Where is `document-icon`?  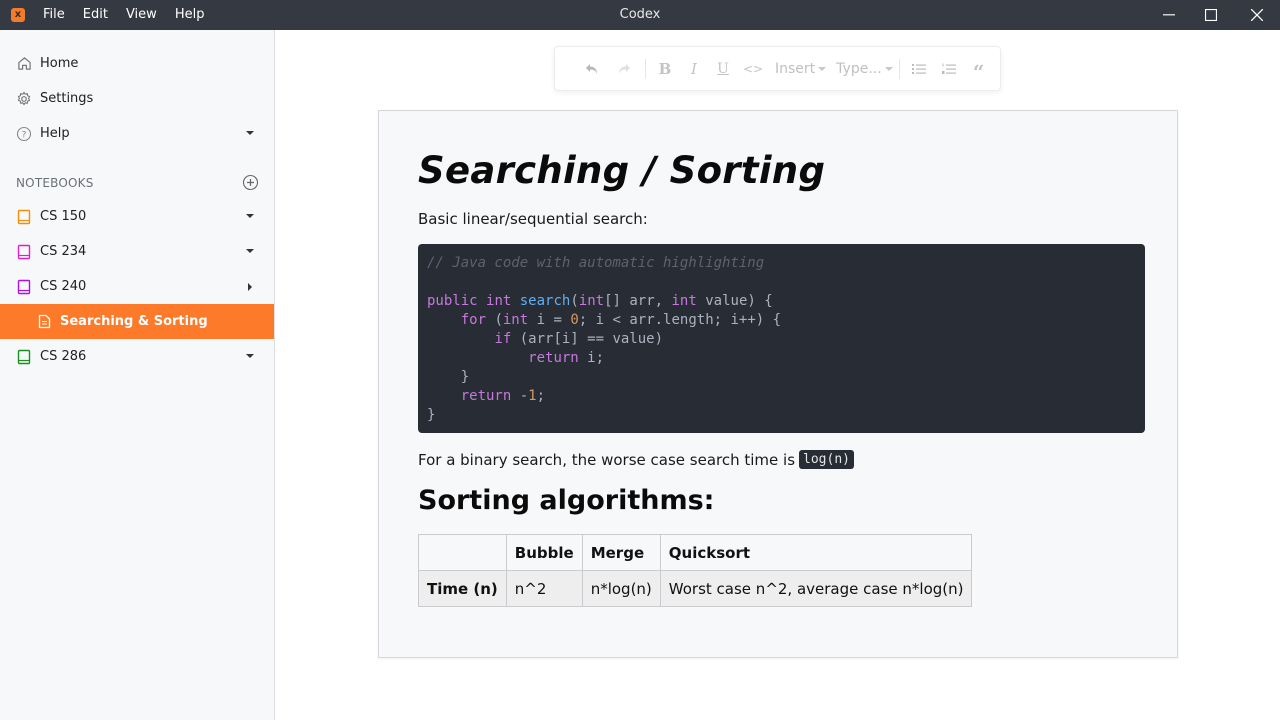
document-icon is located at coordinates (44, 322).